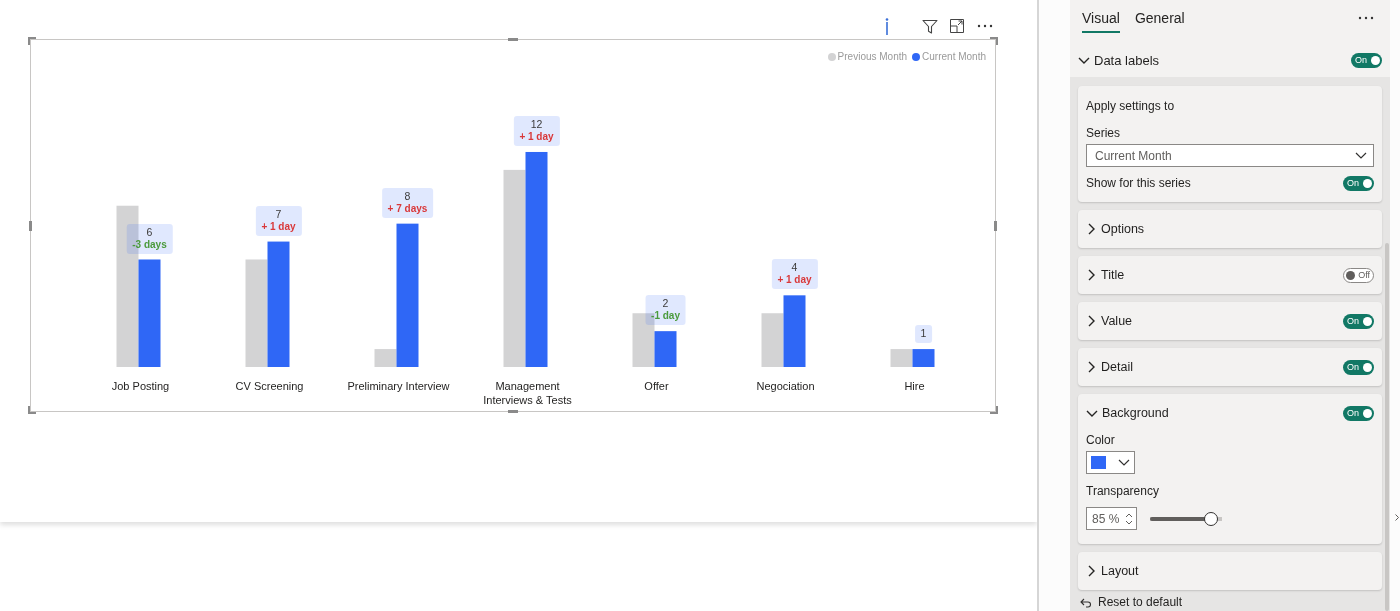 Image resolution: width=1400 pixels, height=611 pixels. Describe the element at coordinates (398, 386) in the screenshot. I see `category-label: Preliminary Interview` at that location.